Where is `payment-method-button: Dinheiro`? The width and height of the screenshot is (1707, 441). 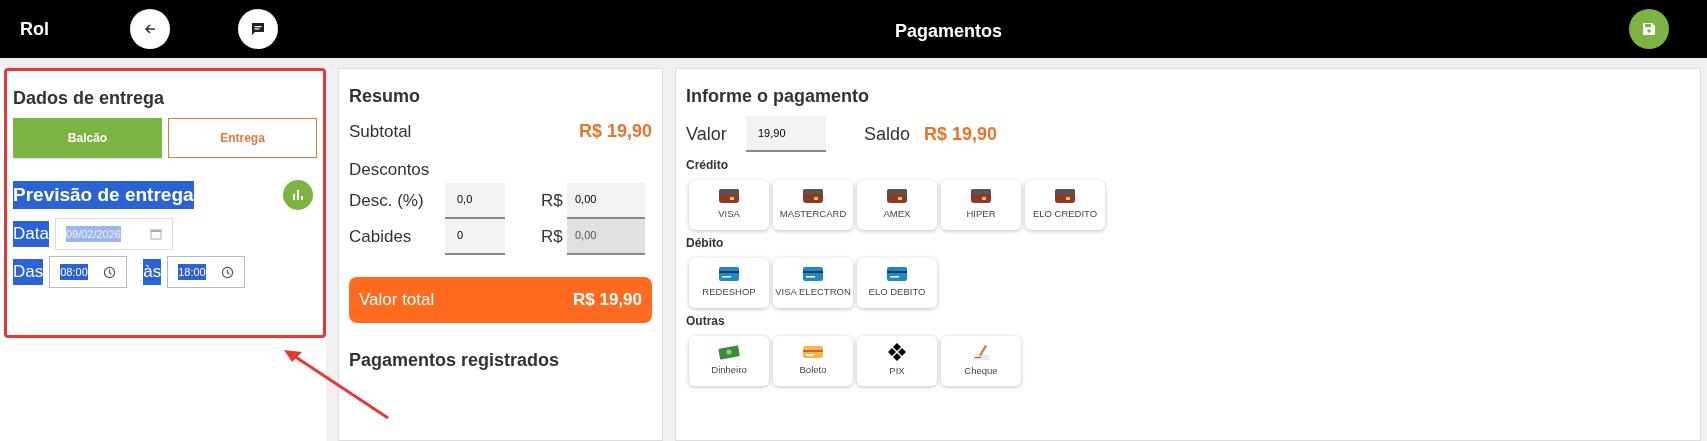 payment-method-button: Dinheiro is located at coordinates (729, 361).